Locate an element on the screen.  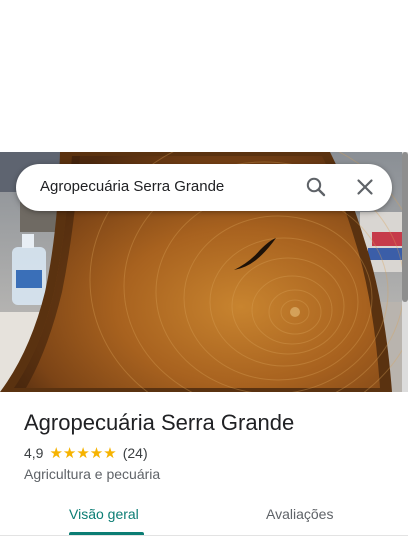
scrollbar-thumb is located at coordinates (405, 227).